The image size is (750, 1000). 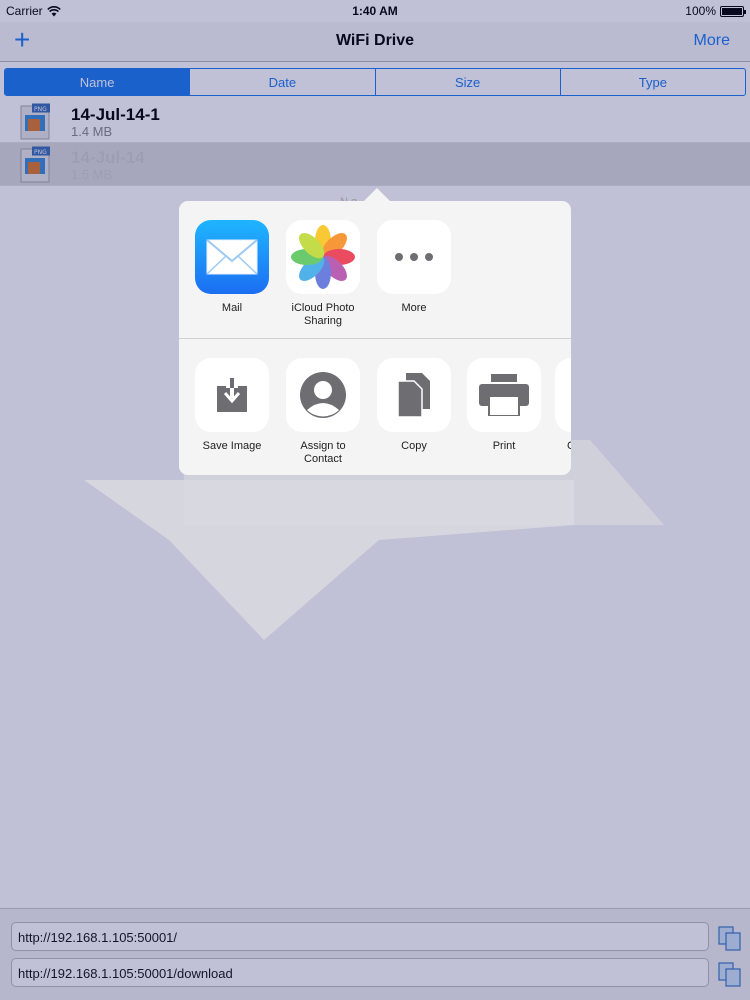 I want to click on photos-icon, so click(x=323, y=257).